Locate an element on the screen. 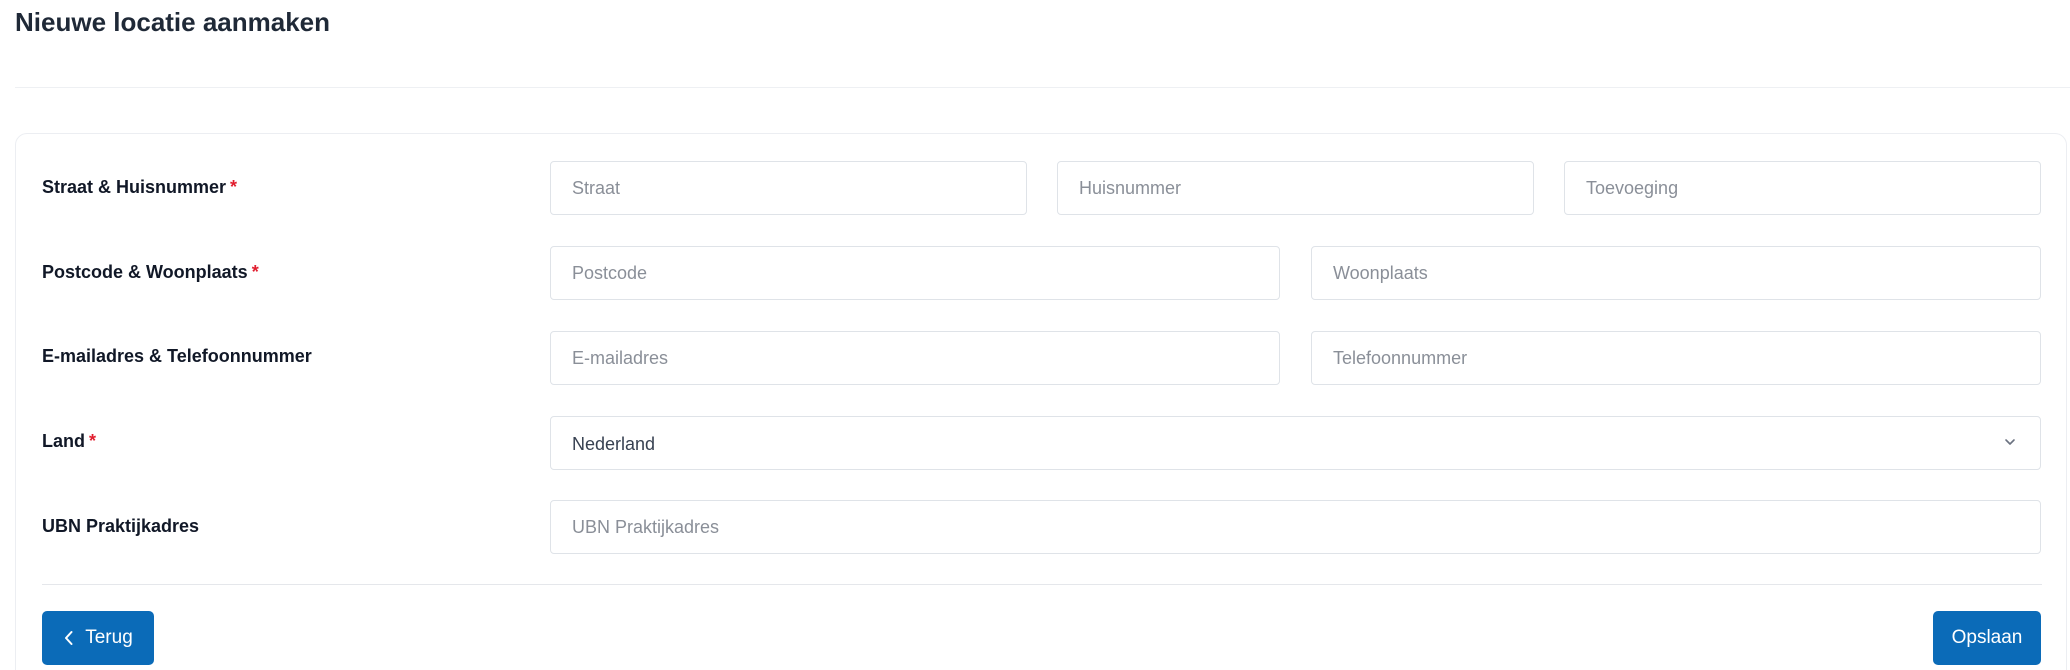 The height and width of the screenshot is (670, 2070). postal-row-label: Postcode & Woonplaats * is located at coordinates (150, 272).